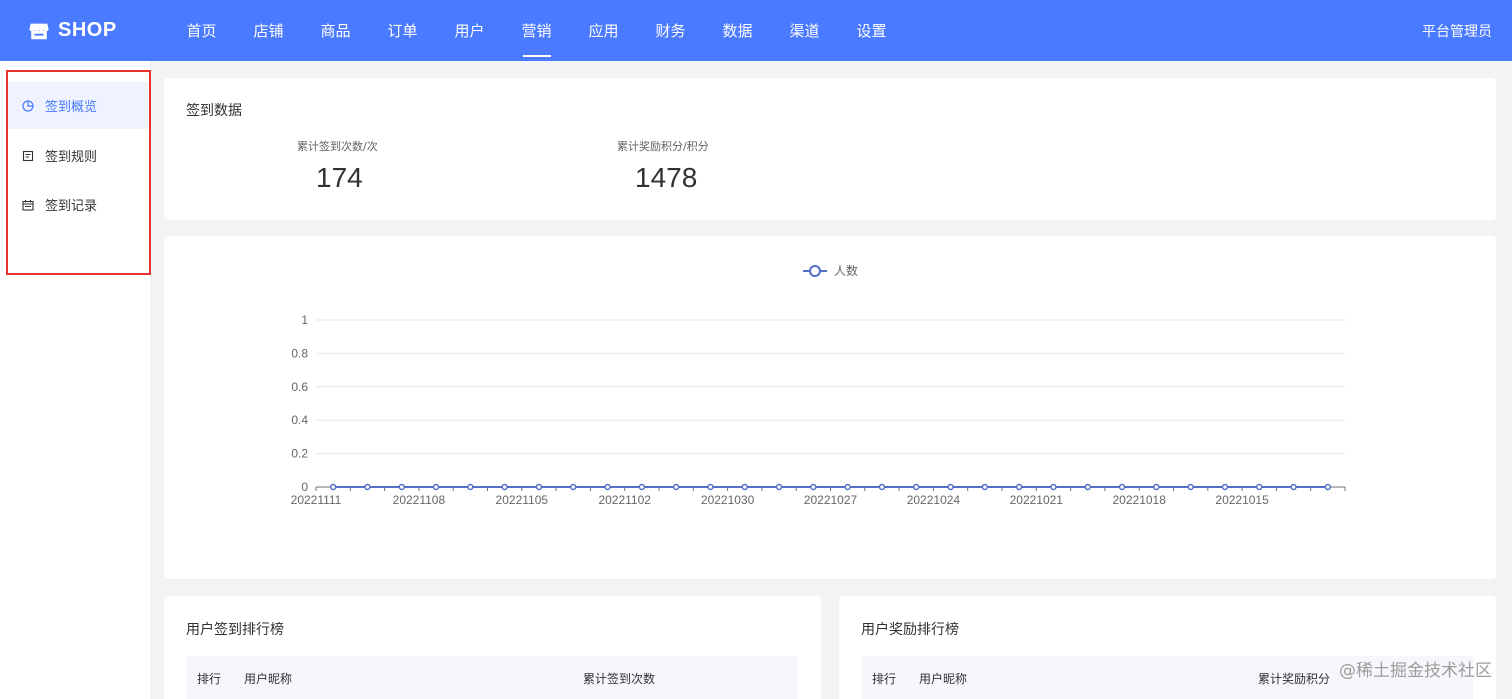 The height and width of the screenshot is (699, 1512). Describe the element at coordinates (304, 487) in the screenshot. I see `y-tick-label: 0` at that location.